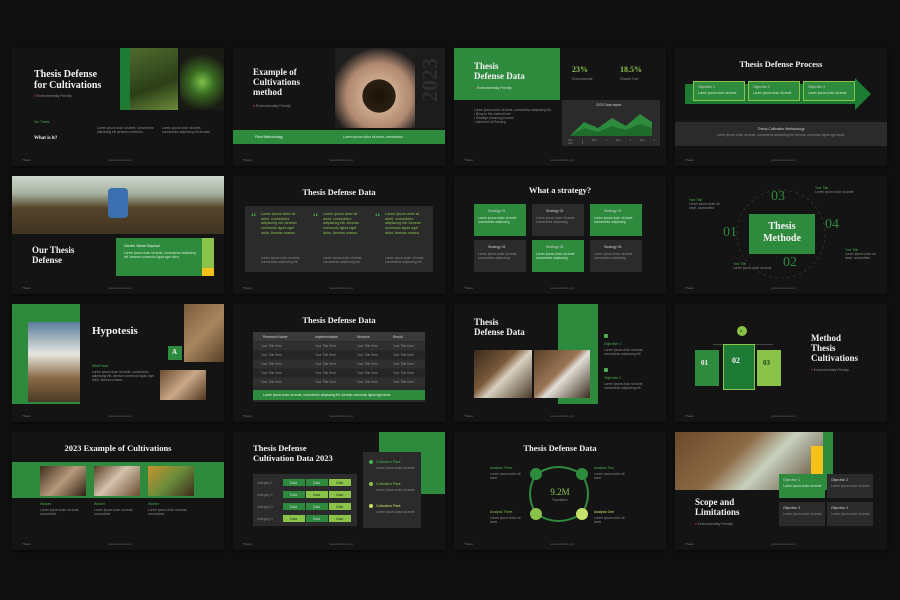 Image resolution: width=900 pixels, height=600 pixels. Describe the element at coordinates (790, 262) in the screenshot. I see `number-02: 02` at that location.